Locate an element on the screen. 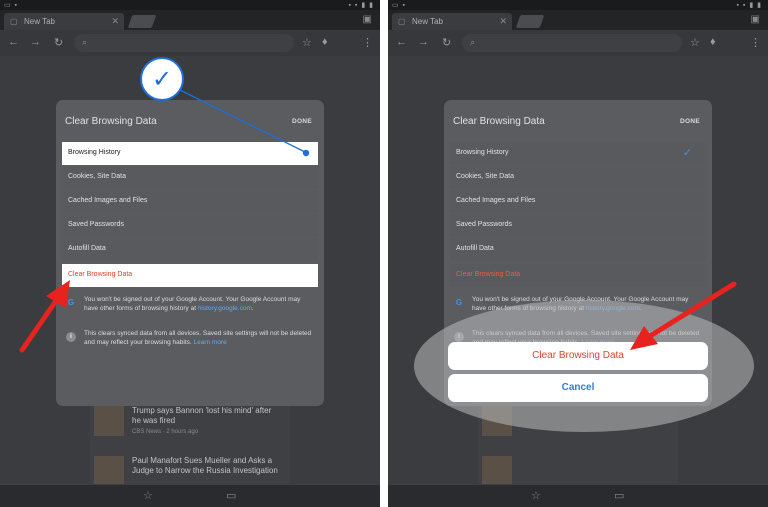 The height and width of the screenshot is (507, 768). history-link: history.google.com is located at coordinates (225, 308).